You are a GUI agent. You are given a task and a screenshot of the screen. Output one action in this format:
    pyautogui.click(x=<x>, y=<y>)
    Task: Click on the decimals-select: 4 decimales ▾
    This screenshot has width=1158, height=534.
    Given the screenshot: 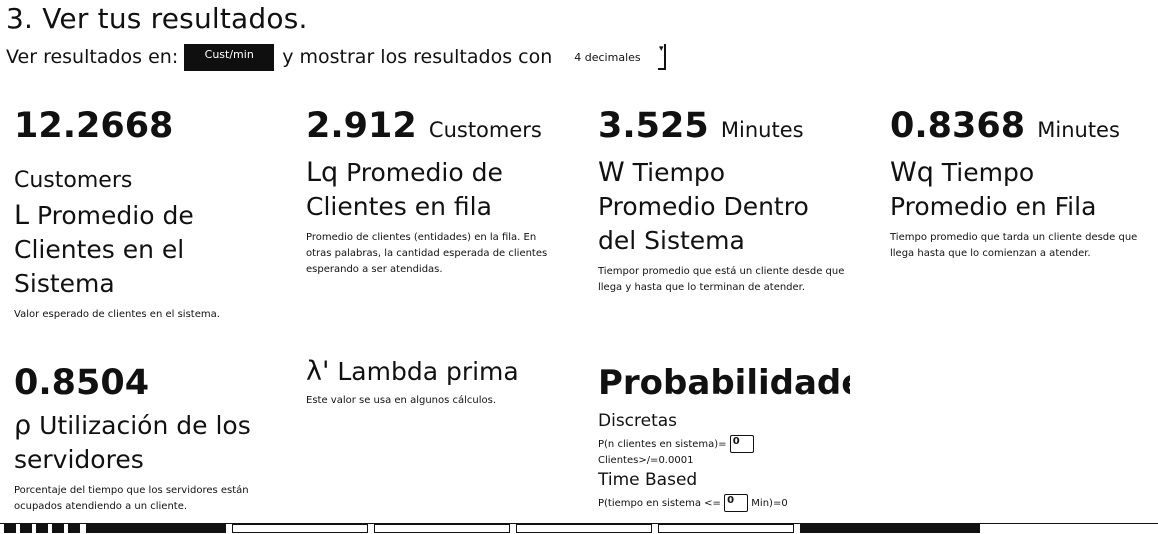 What is the action you would take?
    pyautogui.click(x=620, y=57)
    